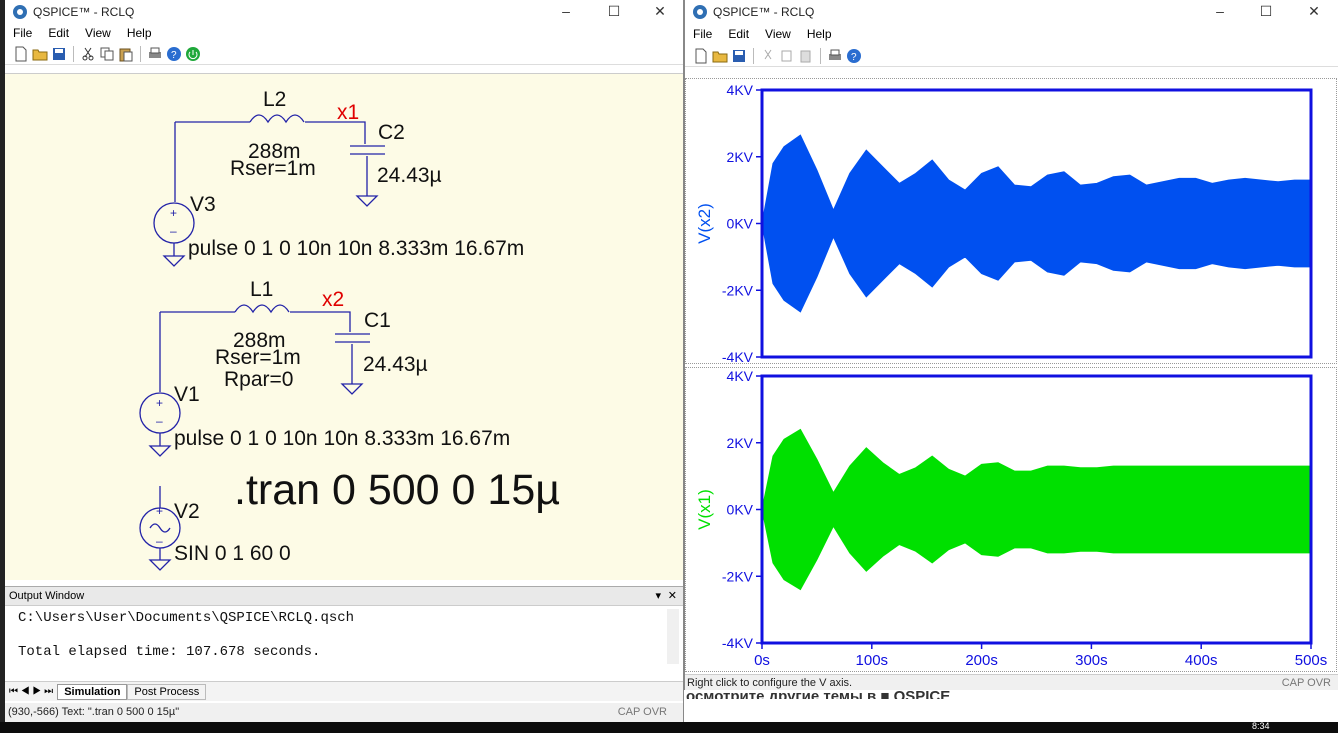 The width and height of the screenshot is (1338, 733). Describe the element at coordinates (981, 660) in the screenshot. I see `x-tick-label: 200s` at that location.